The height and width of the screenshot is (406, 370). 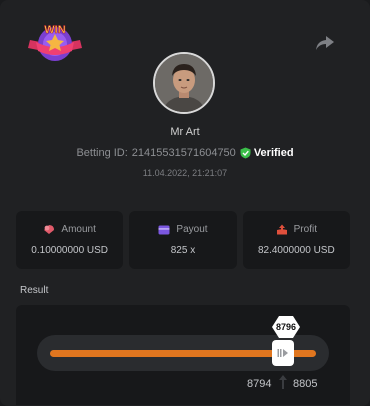 What do you see at coordinates (185, 132) in the screenshot?
I see `user-name: Mr Art` at bounding box center [185, 132].